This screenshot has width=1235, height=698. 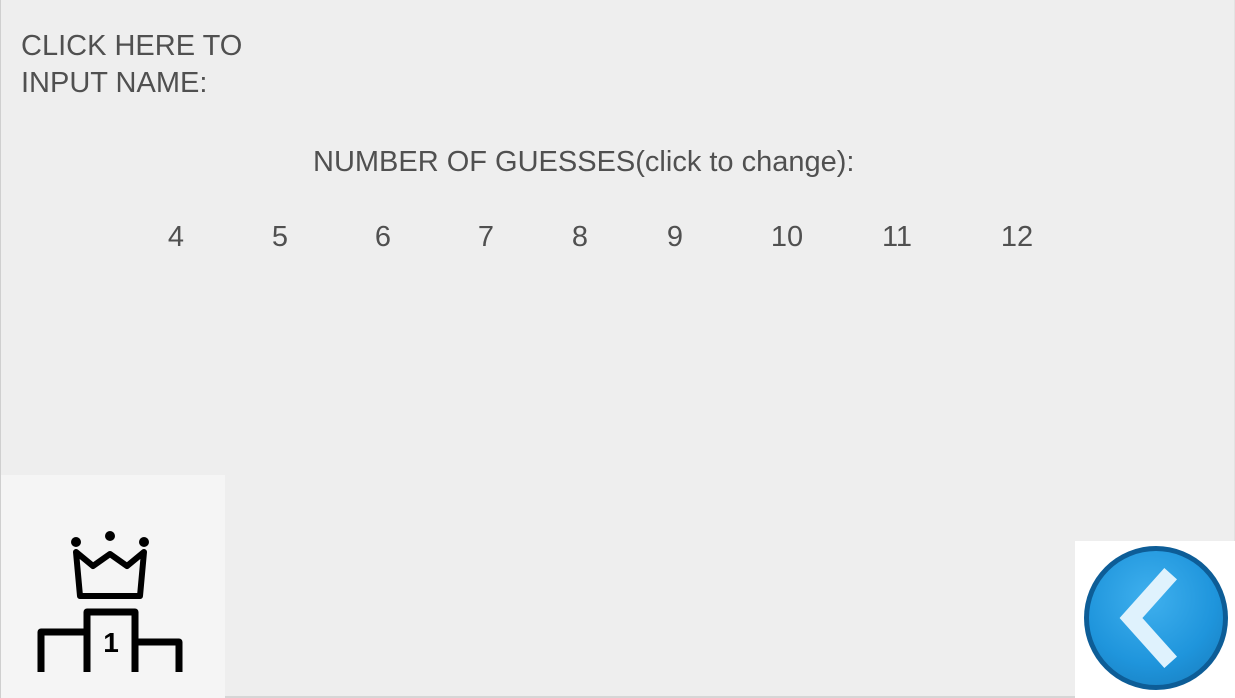 What do you see at coordinates (171, 65) in the screenshot?
I see `name-input-prompt: CLICK HERE TO INPUT NAME:` at bounding box center [171, 65].